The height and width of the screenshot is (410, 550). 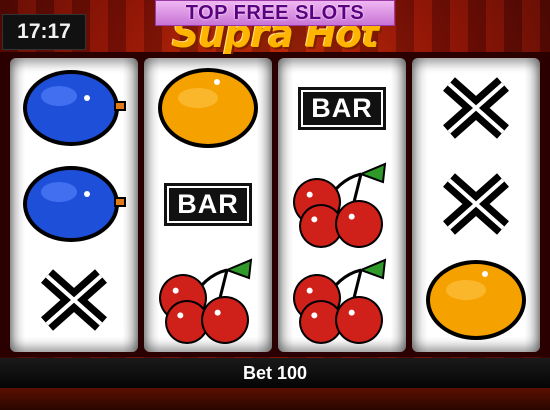 What do you see at coordinates (275, 373) in the screenshot?
I see `bet-display: Bet 100` at bounding box center [275, 373].